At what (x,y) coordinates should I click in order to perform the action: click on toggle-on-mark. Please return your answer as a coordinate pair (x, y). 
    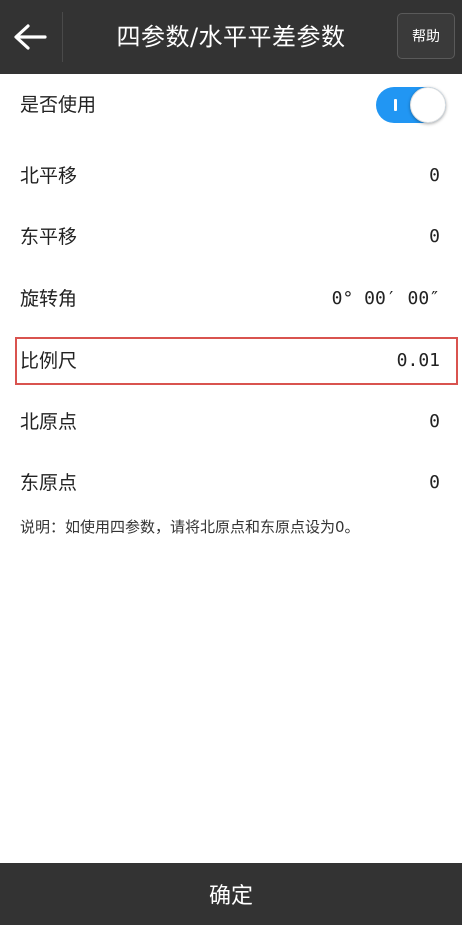
    Looking at the image, I should click on (395, 105).